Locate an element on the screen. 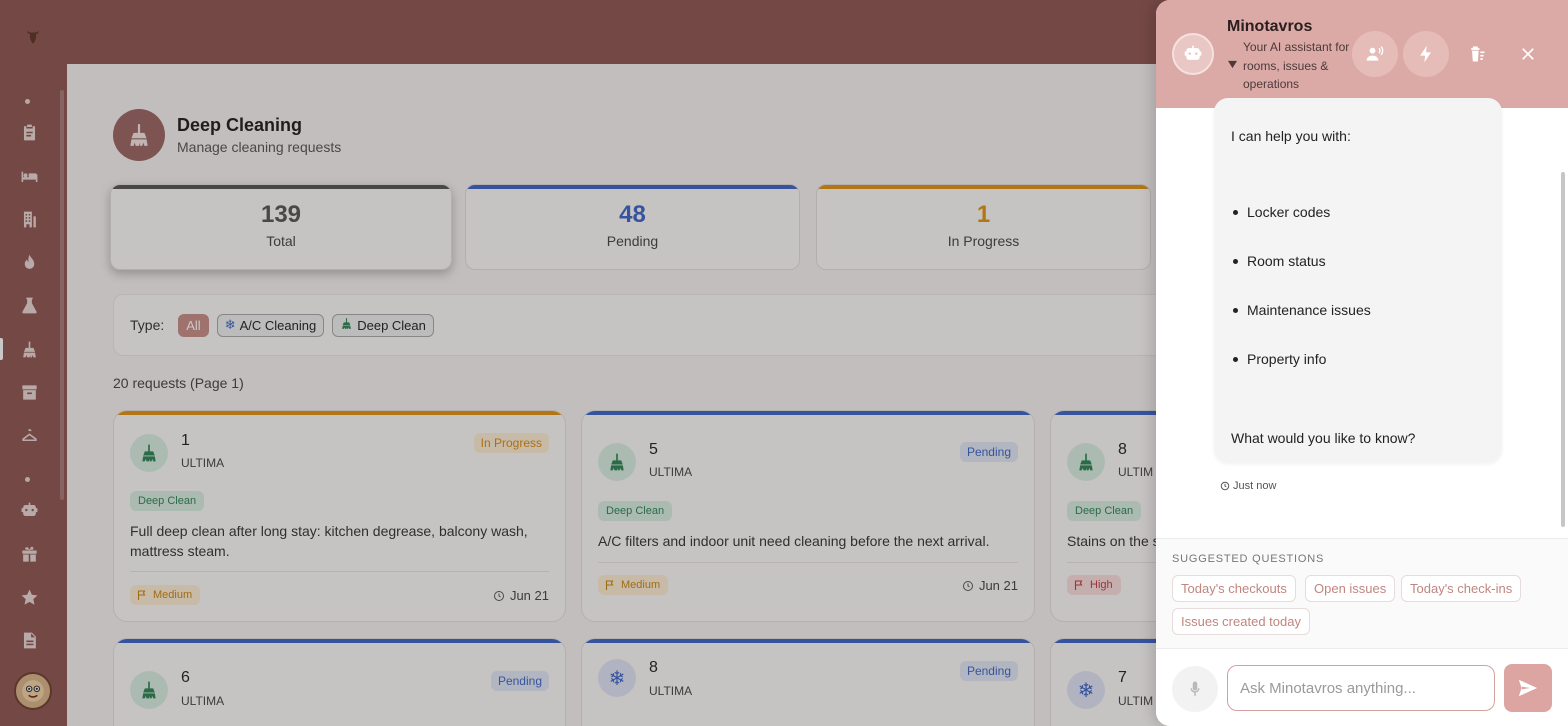  timestamp-label: Just now is located at coordinates (1255, 486).